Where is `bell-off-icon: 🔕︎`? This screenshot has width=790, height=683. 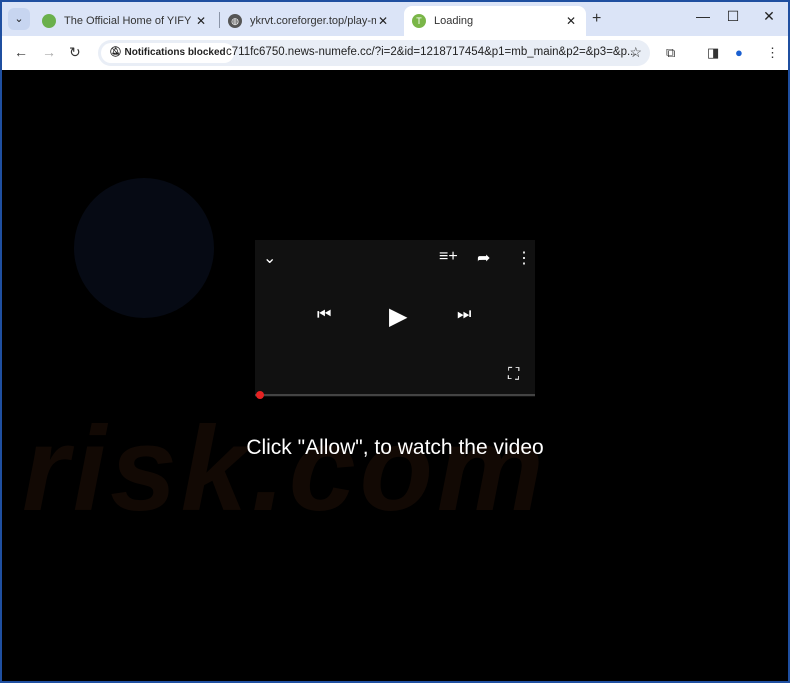 bell-off-icon: 🔕︎ is located at coordinates (117, 52).